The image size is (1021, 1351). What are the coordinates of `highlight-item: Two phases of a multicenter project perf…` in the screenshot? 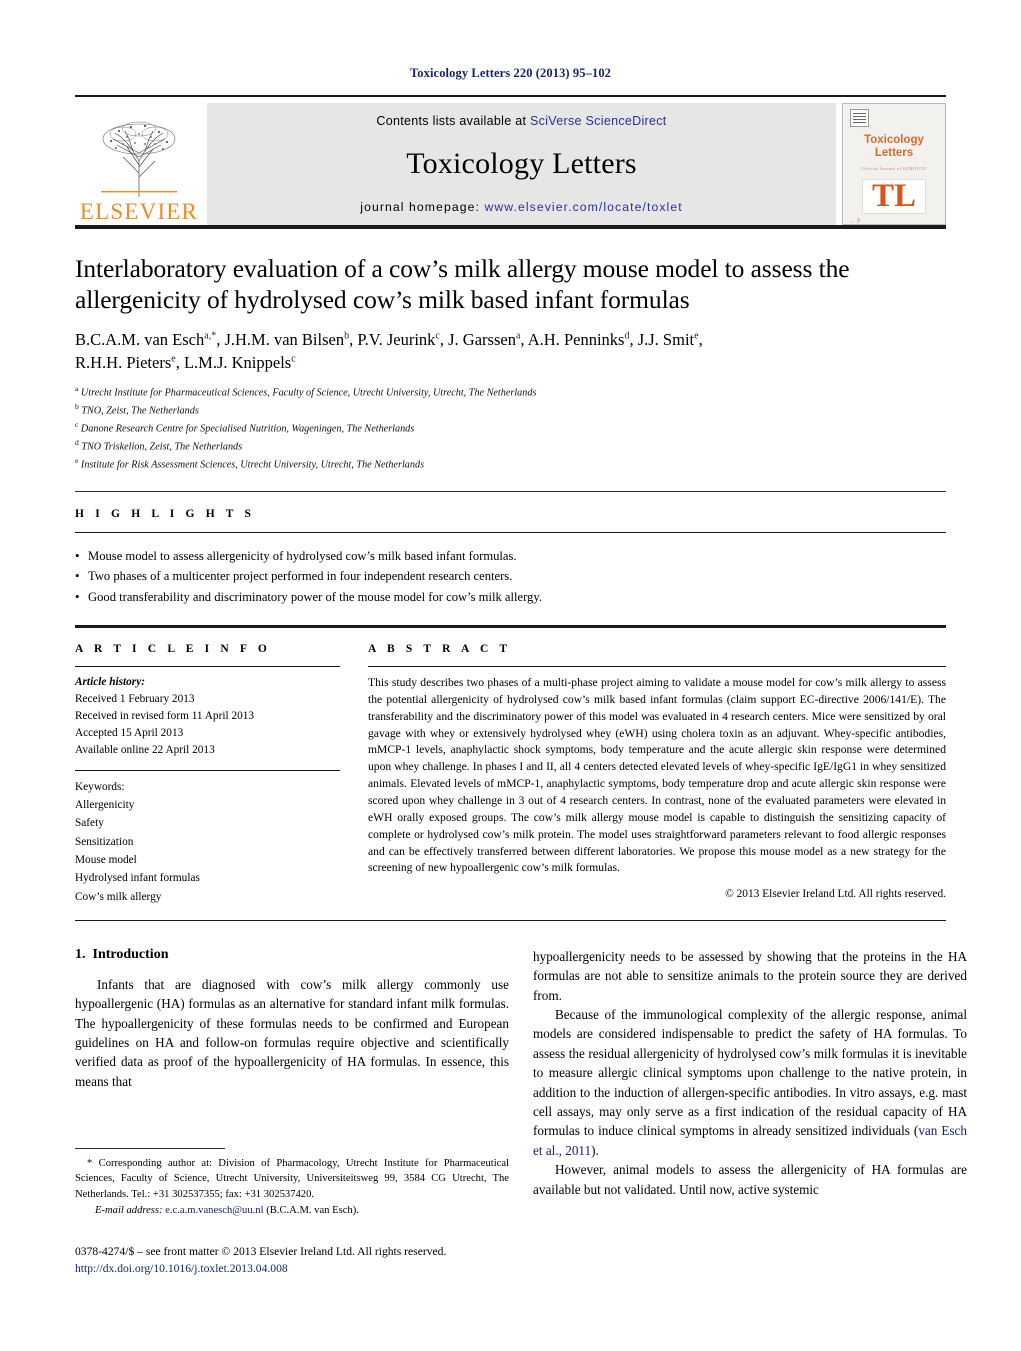 It's located at (510, 575).